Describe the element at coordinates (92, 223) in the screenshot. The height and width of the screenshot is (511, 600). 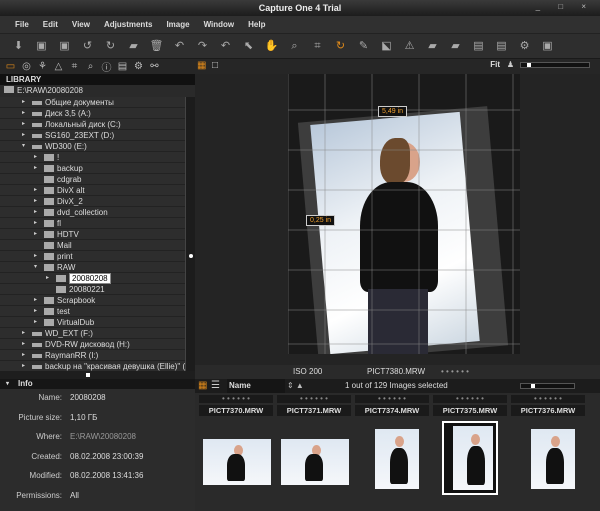
I see `tree-item: ▸ fl` at that location.